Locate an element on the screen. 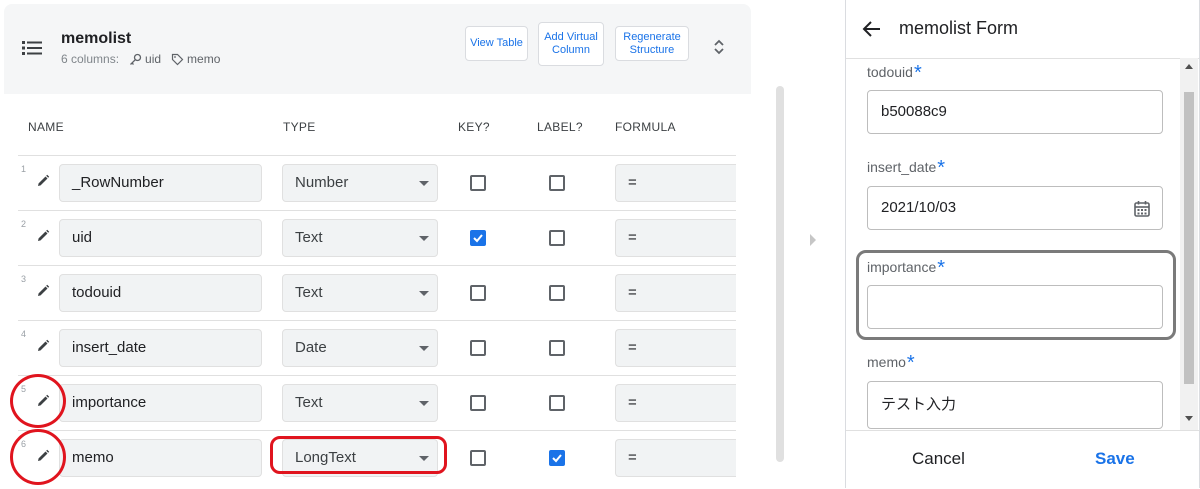 The height and width of the screenshot is (489, 1200). form-scroll-thumb is located at coordinates (1189, 238).